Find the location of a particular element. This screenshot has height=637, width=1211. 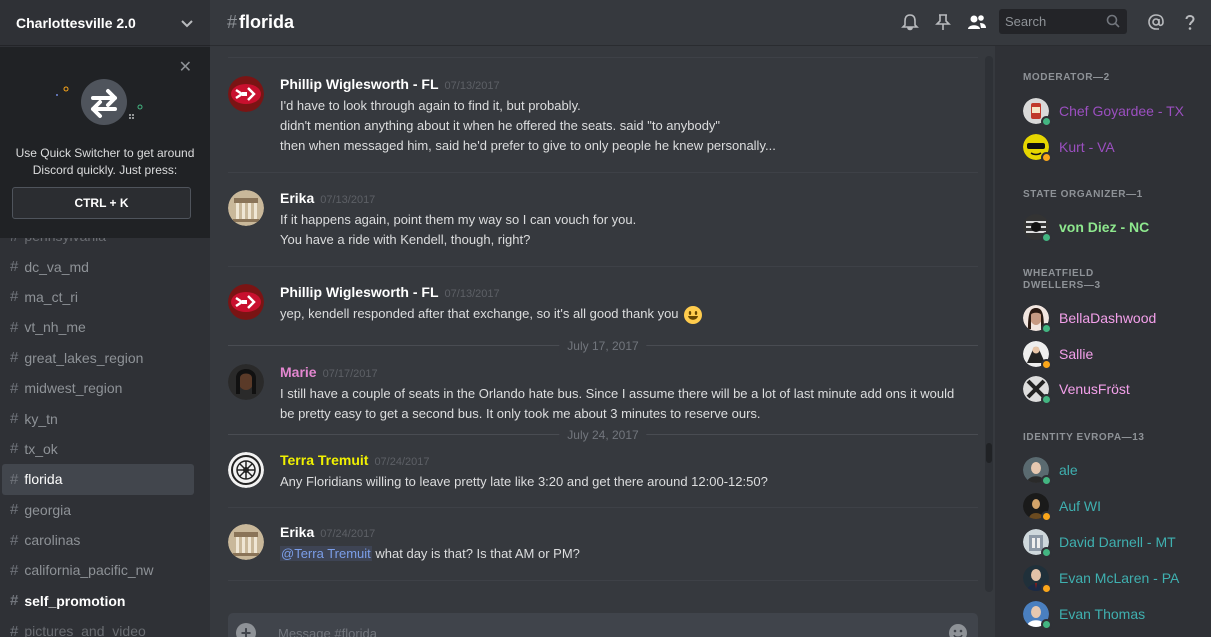

user-mention: @Terra Tremuit is located at coordinates (326, 553).